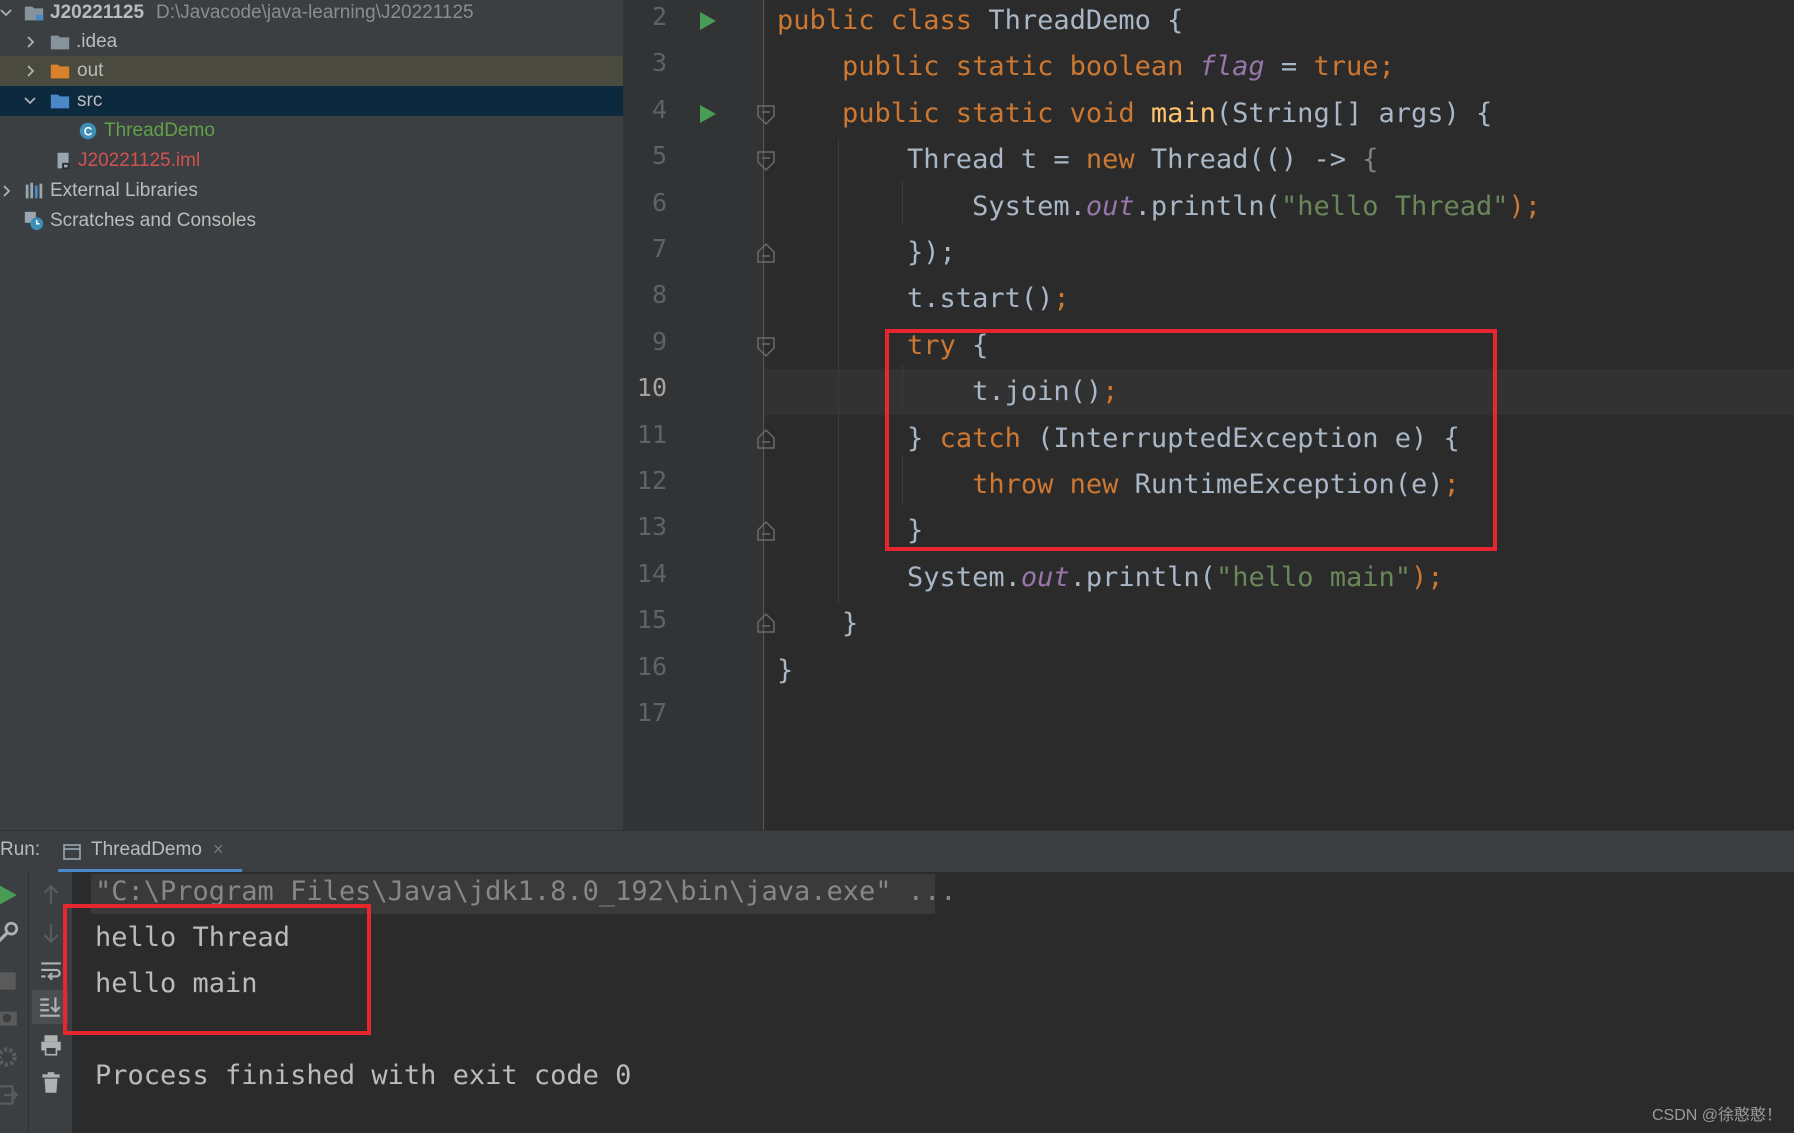  Describe the element at coordinates (897, 851) in the screenshot. I see `run-tool-window-header: Run: ThreadDemo ×` at that location.